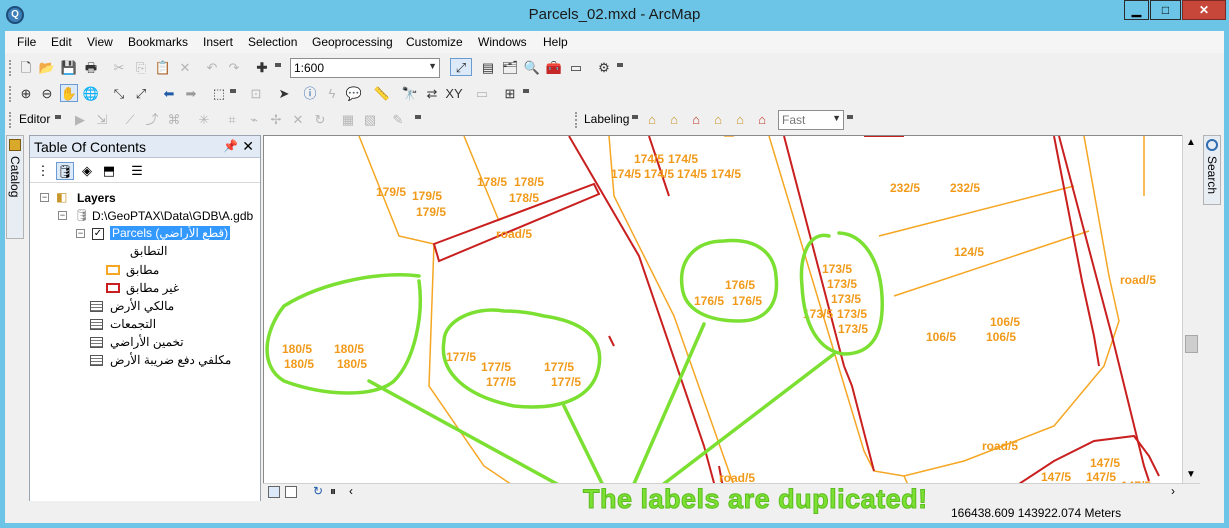 This screenshot has height=528, width=1229. What do you see at coordinates (212, 67) in the screenshot?
I see `undo-icon: ↶` at bounding box center [212, 67].